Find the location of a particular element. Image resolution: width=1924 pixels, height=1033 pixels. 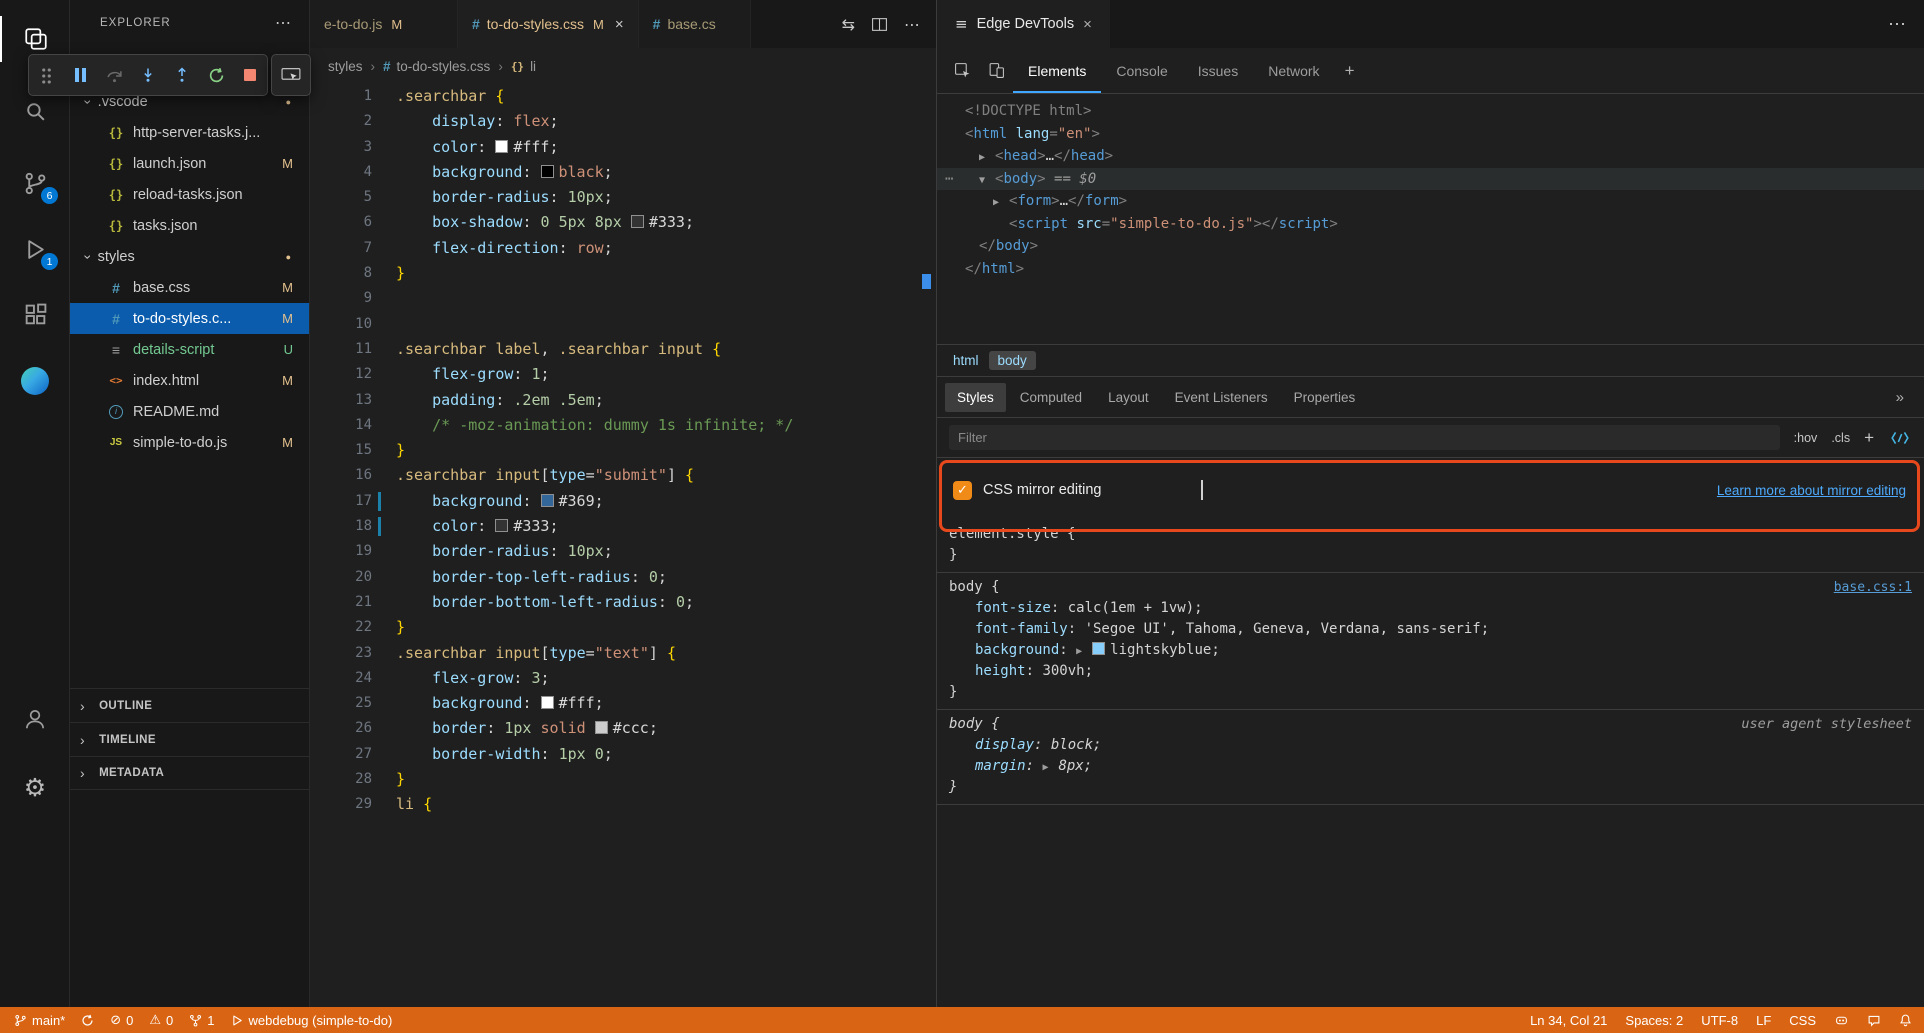

css-declaration: background: ▶ lightskyblue; is located at coordinates (1430, 650).